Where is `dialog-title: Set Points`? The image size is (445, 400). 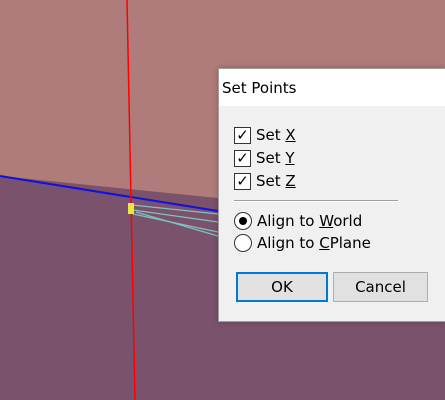
dialog-title: Set Points is located at coordinates (332, 87).